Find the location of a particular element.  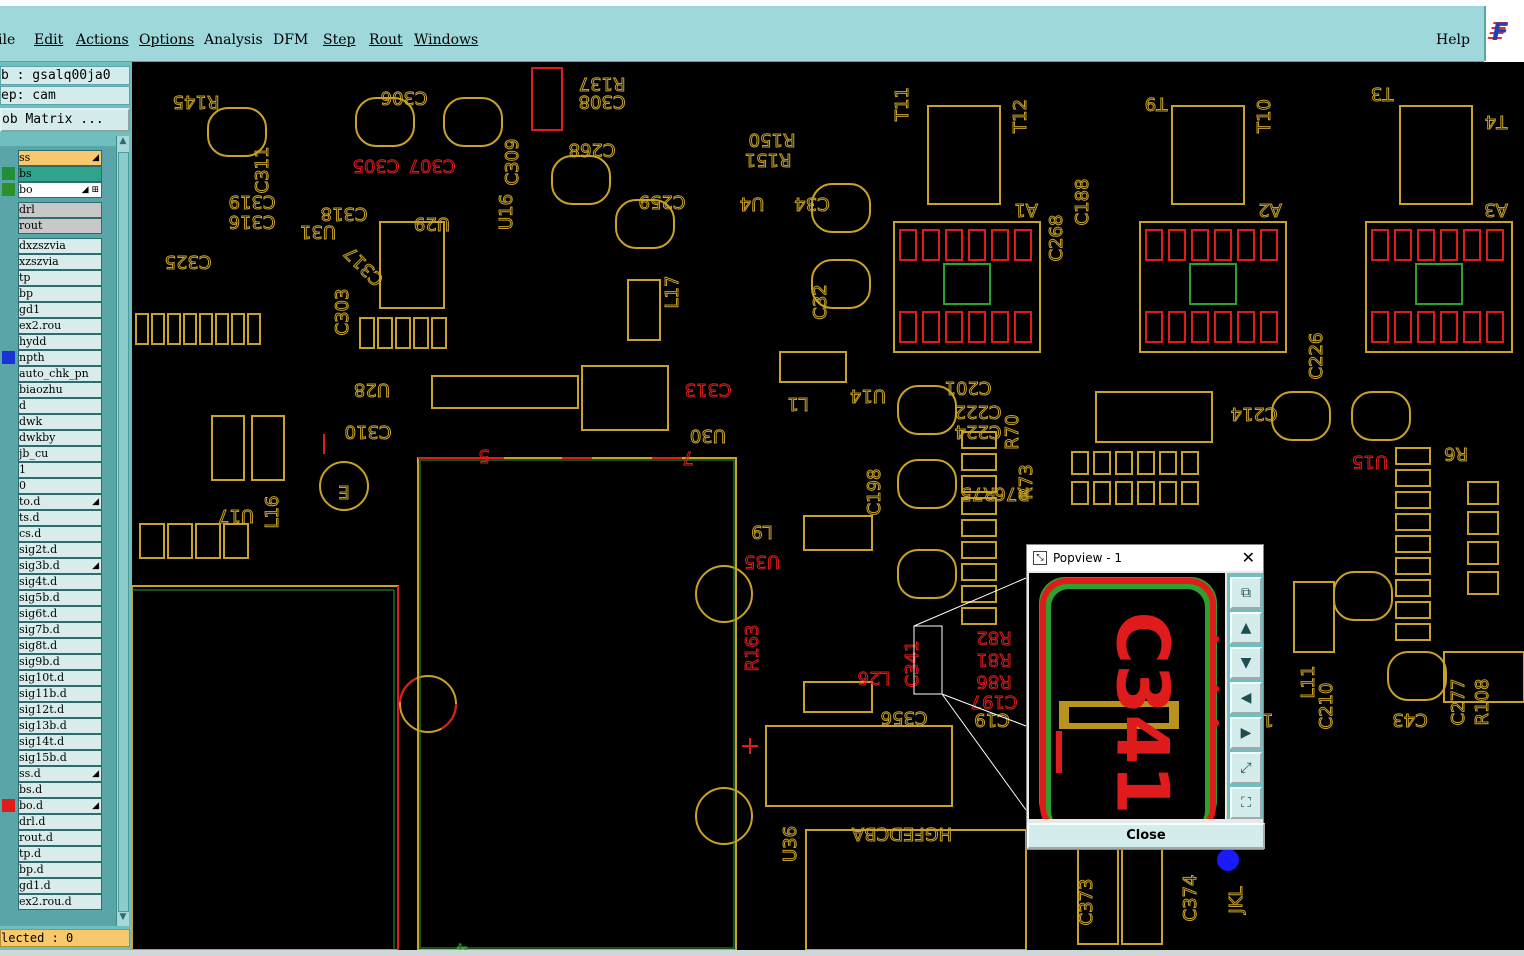

layer-item: ss ◢ is located at coordinates (60, 158).